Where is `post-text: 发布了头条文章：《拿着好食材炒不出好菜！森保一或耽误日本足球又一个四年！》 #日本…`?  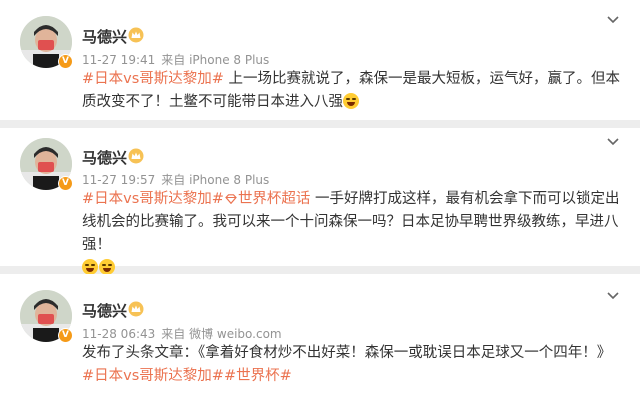 post-text: 发布了头条文章：《拿着好食材炒不出好菜！森保一或耽误日本足球又一个四年！》 #日本… is located at coordinates (352, 365).